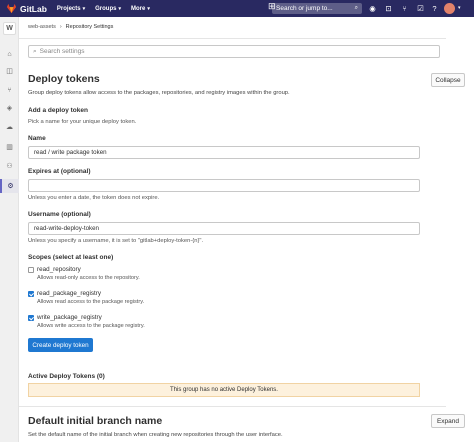  Describe the element at coordinates (60, 345) in the screenshot. I see `create-deploy-token-button: Create deploy token` at that location.